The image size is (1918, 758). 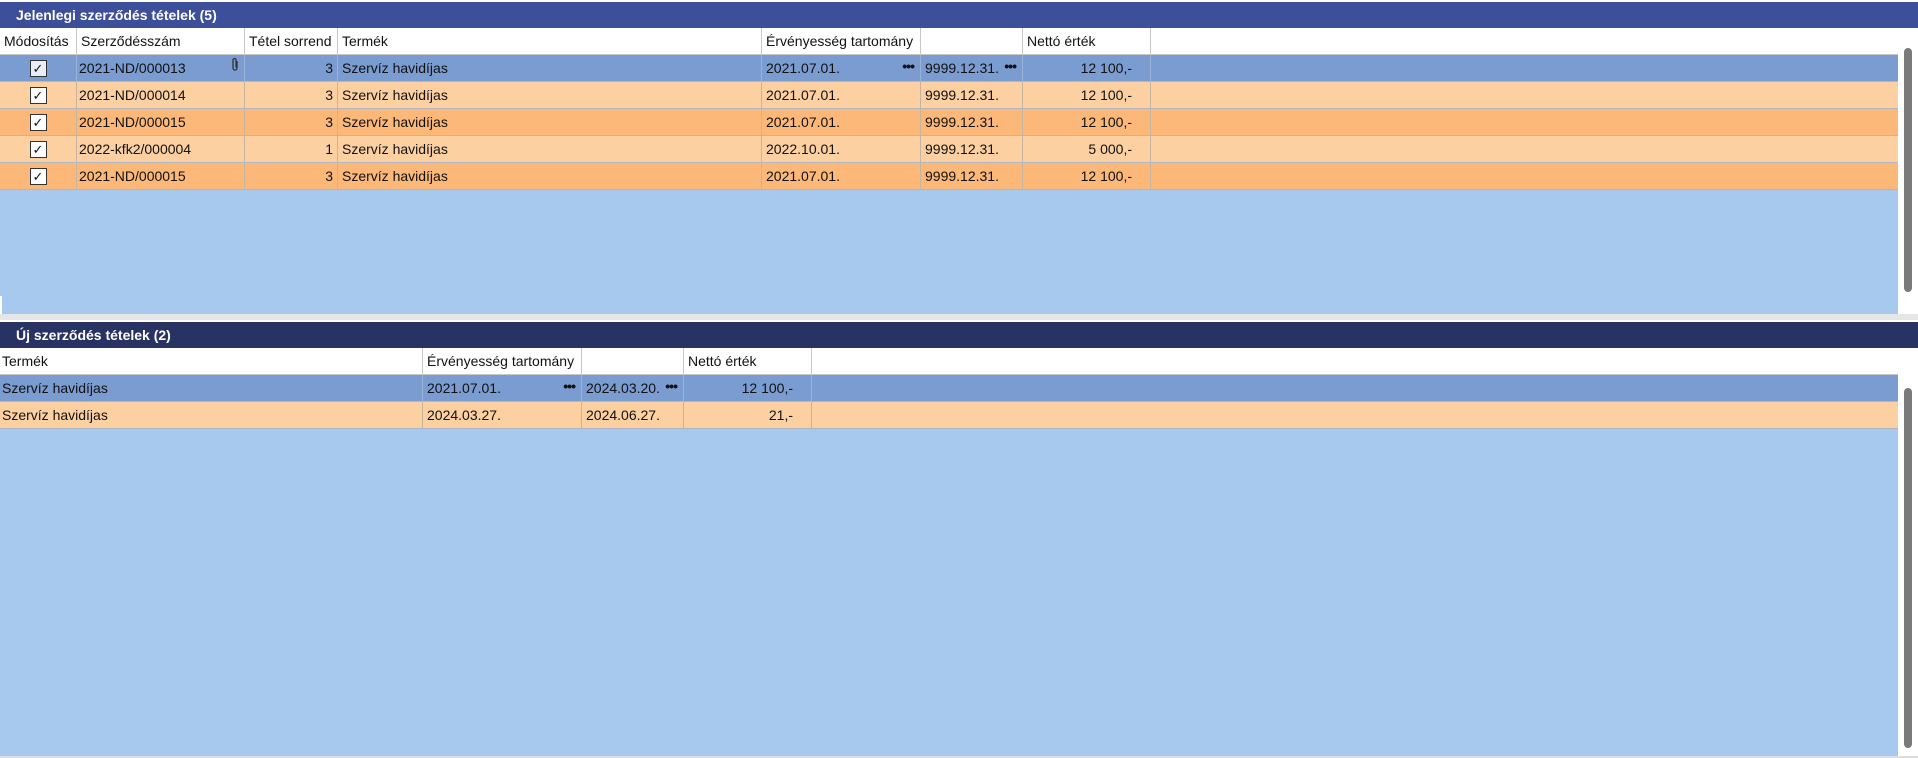 I want to click on col-modositas: Módosítás, so click(x=38, y=41).